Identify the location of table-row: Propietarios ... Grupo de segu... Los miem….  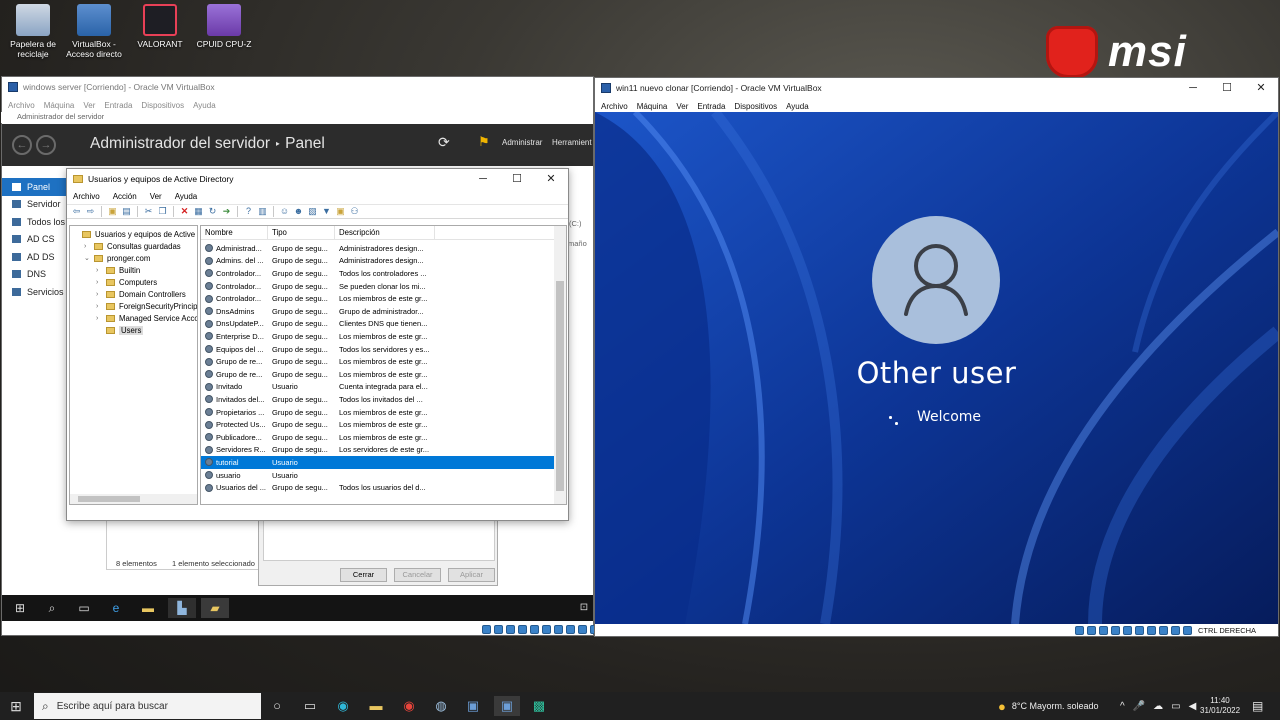
(378, 412).